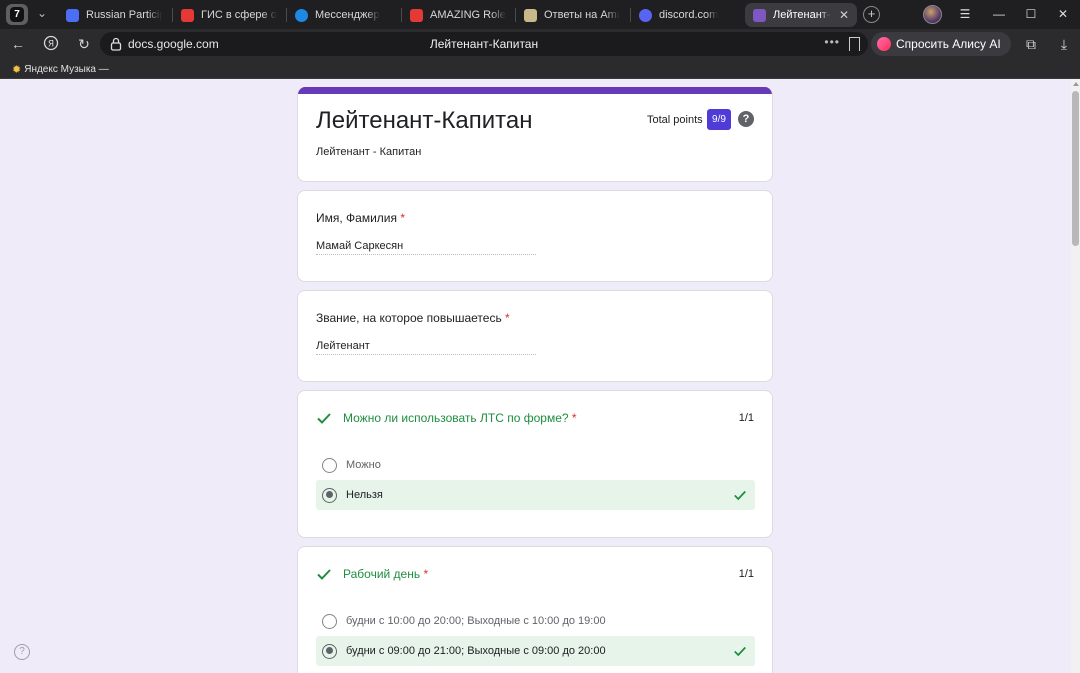 This screenshot has width=1080, height=673. Describe the element at coordinates (932, 14) in the screenshot. I see `profile-avatar` at that location.